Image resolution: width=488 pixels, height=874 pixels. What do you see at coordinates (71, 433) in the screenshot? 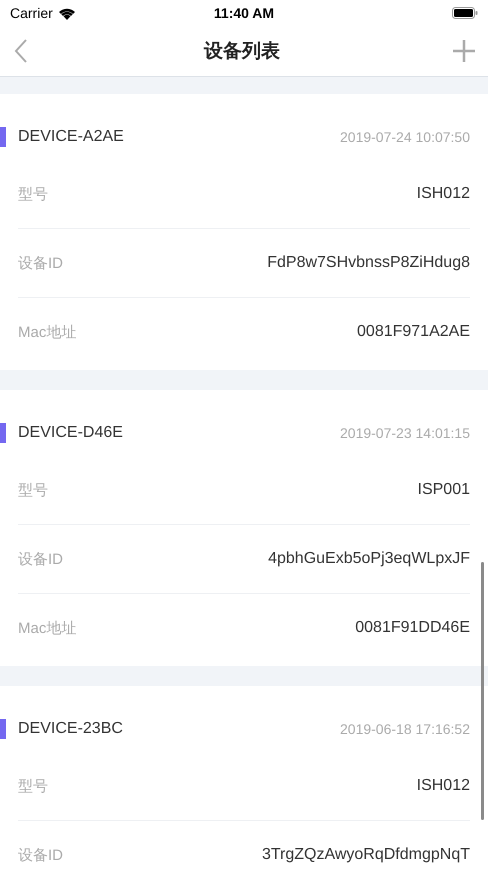
I see `device-name: DEVICE-D46E` at bounding box center [71, 433].